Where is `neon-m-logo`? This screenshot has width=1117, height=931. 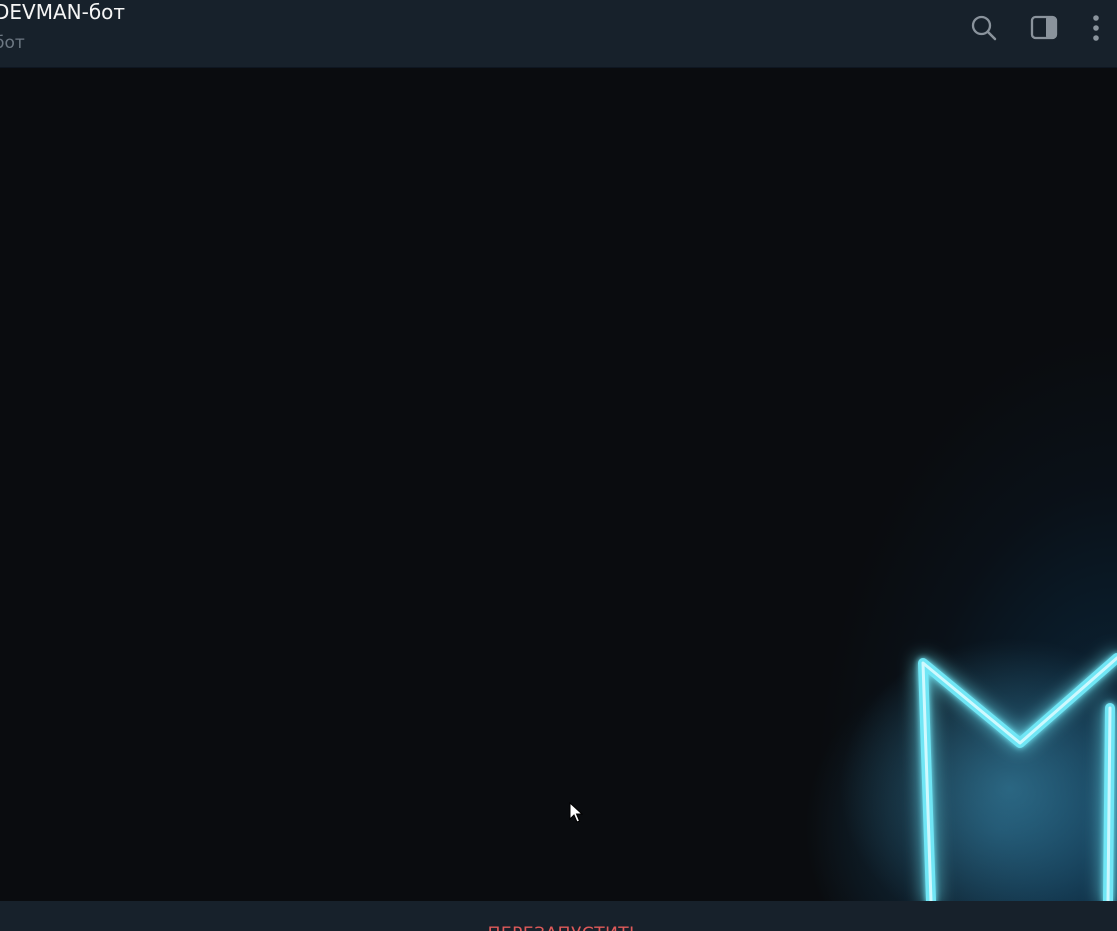 neon-m-logo is located at coordinates (978, 769).